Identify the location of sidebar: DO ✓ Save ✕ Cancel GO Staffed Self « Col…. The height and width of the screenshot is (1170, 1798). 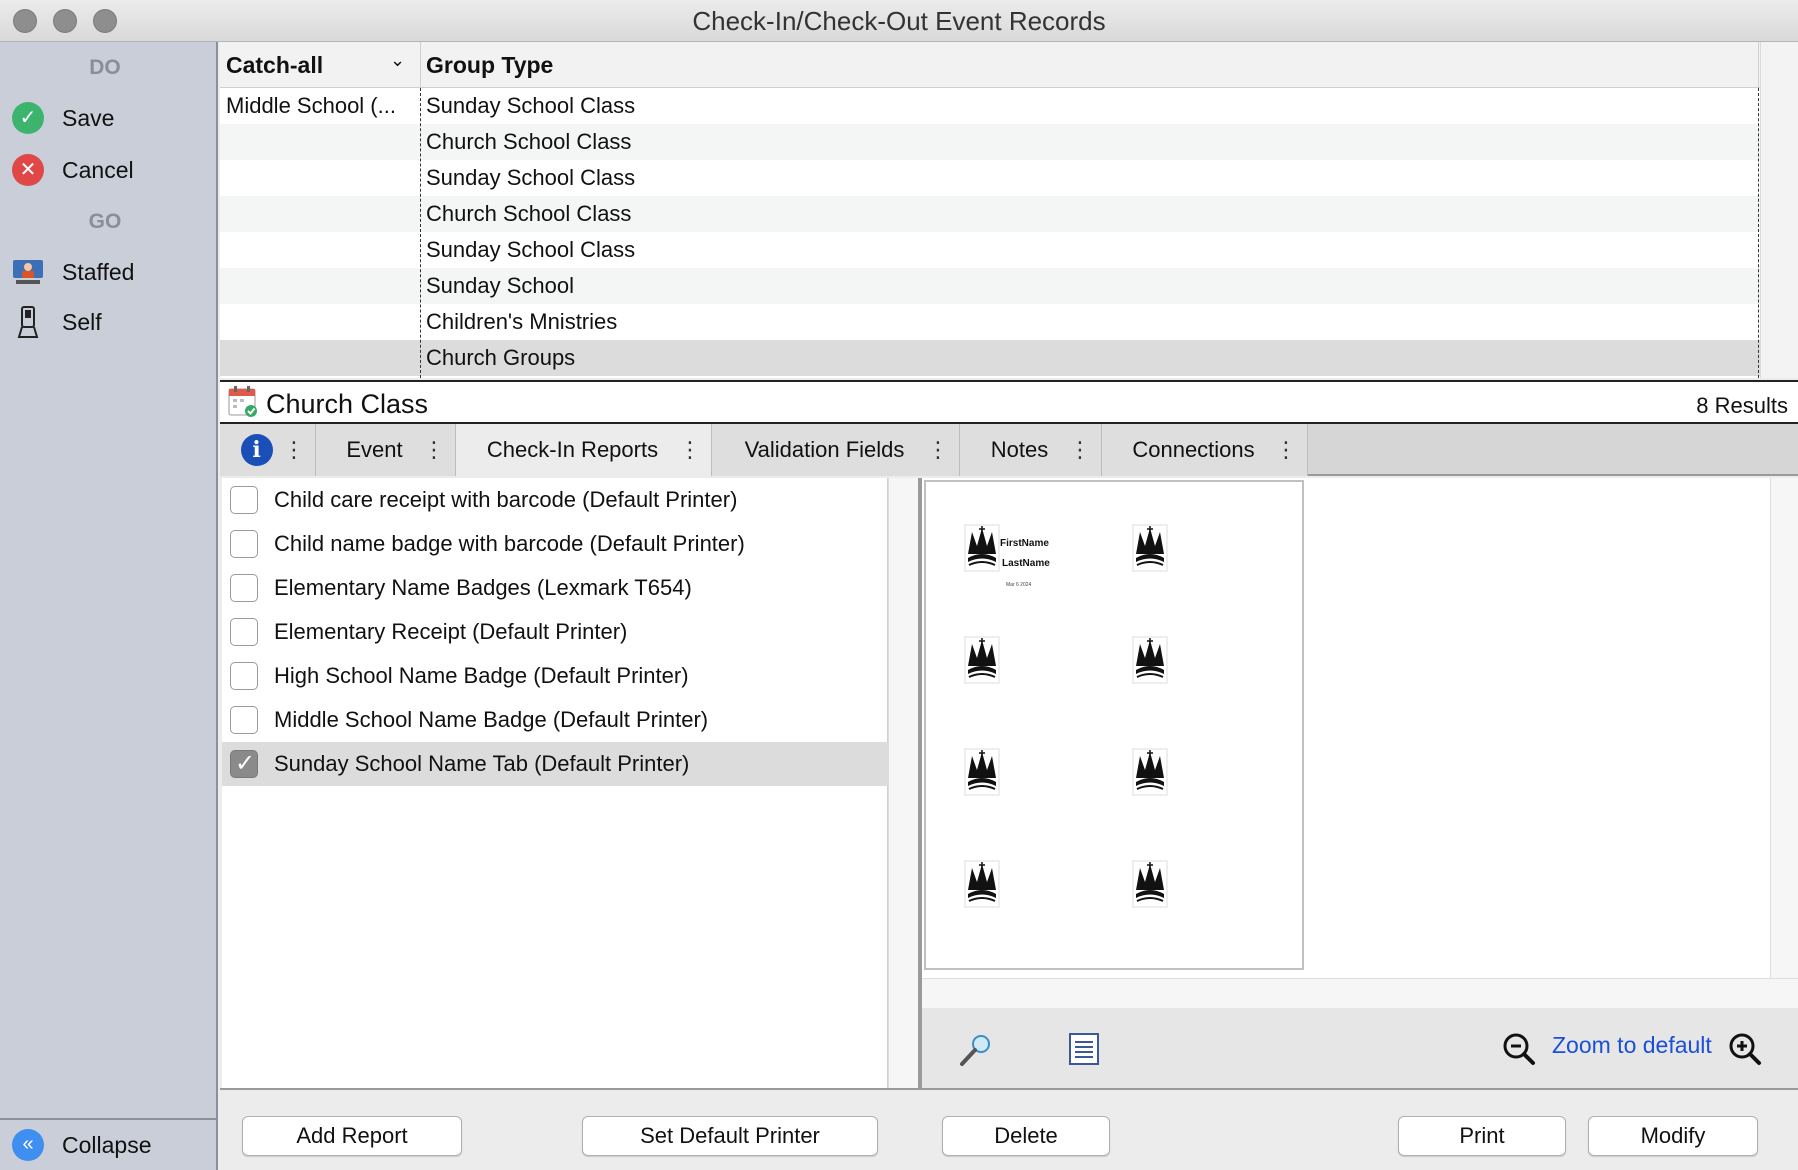
(109, 606).